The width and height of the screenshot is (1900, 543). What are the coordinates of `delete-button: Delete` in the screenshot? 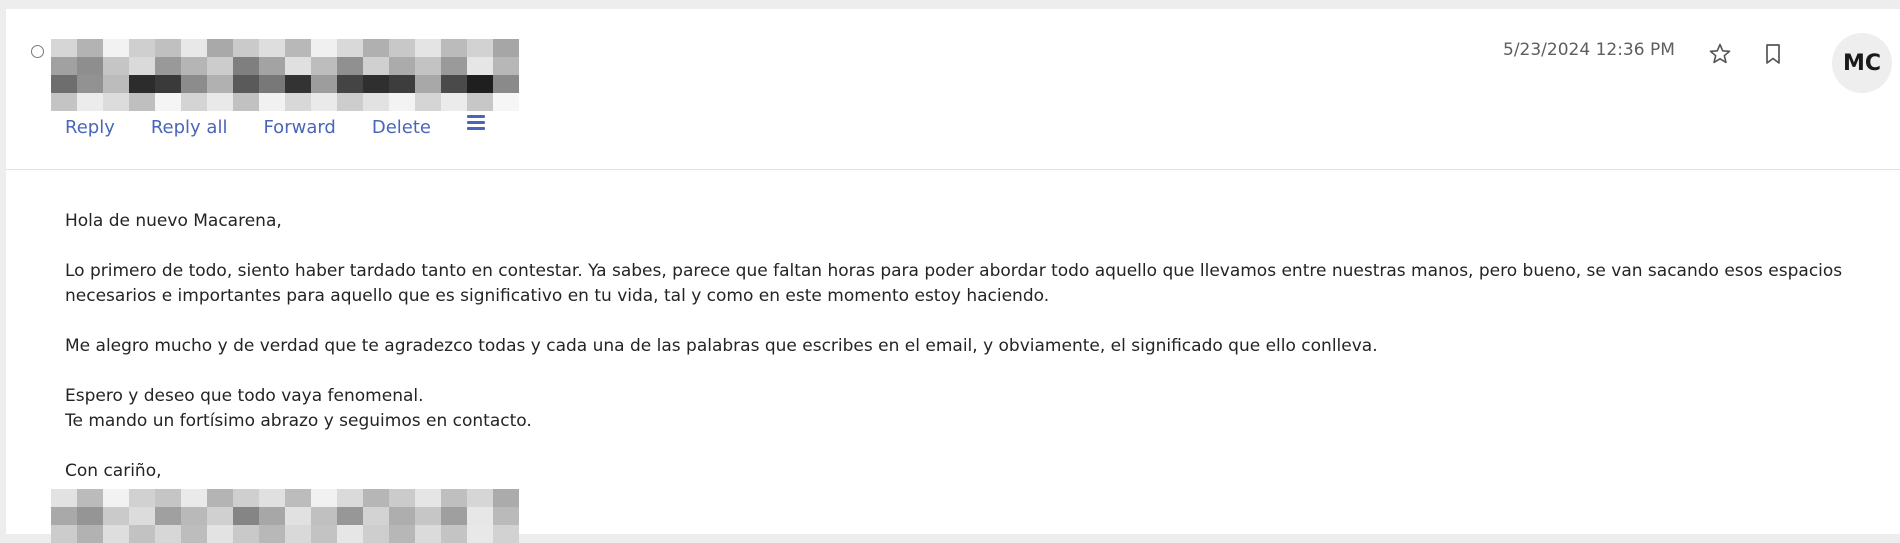 It's located at (401, 127).